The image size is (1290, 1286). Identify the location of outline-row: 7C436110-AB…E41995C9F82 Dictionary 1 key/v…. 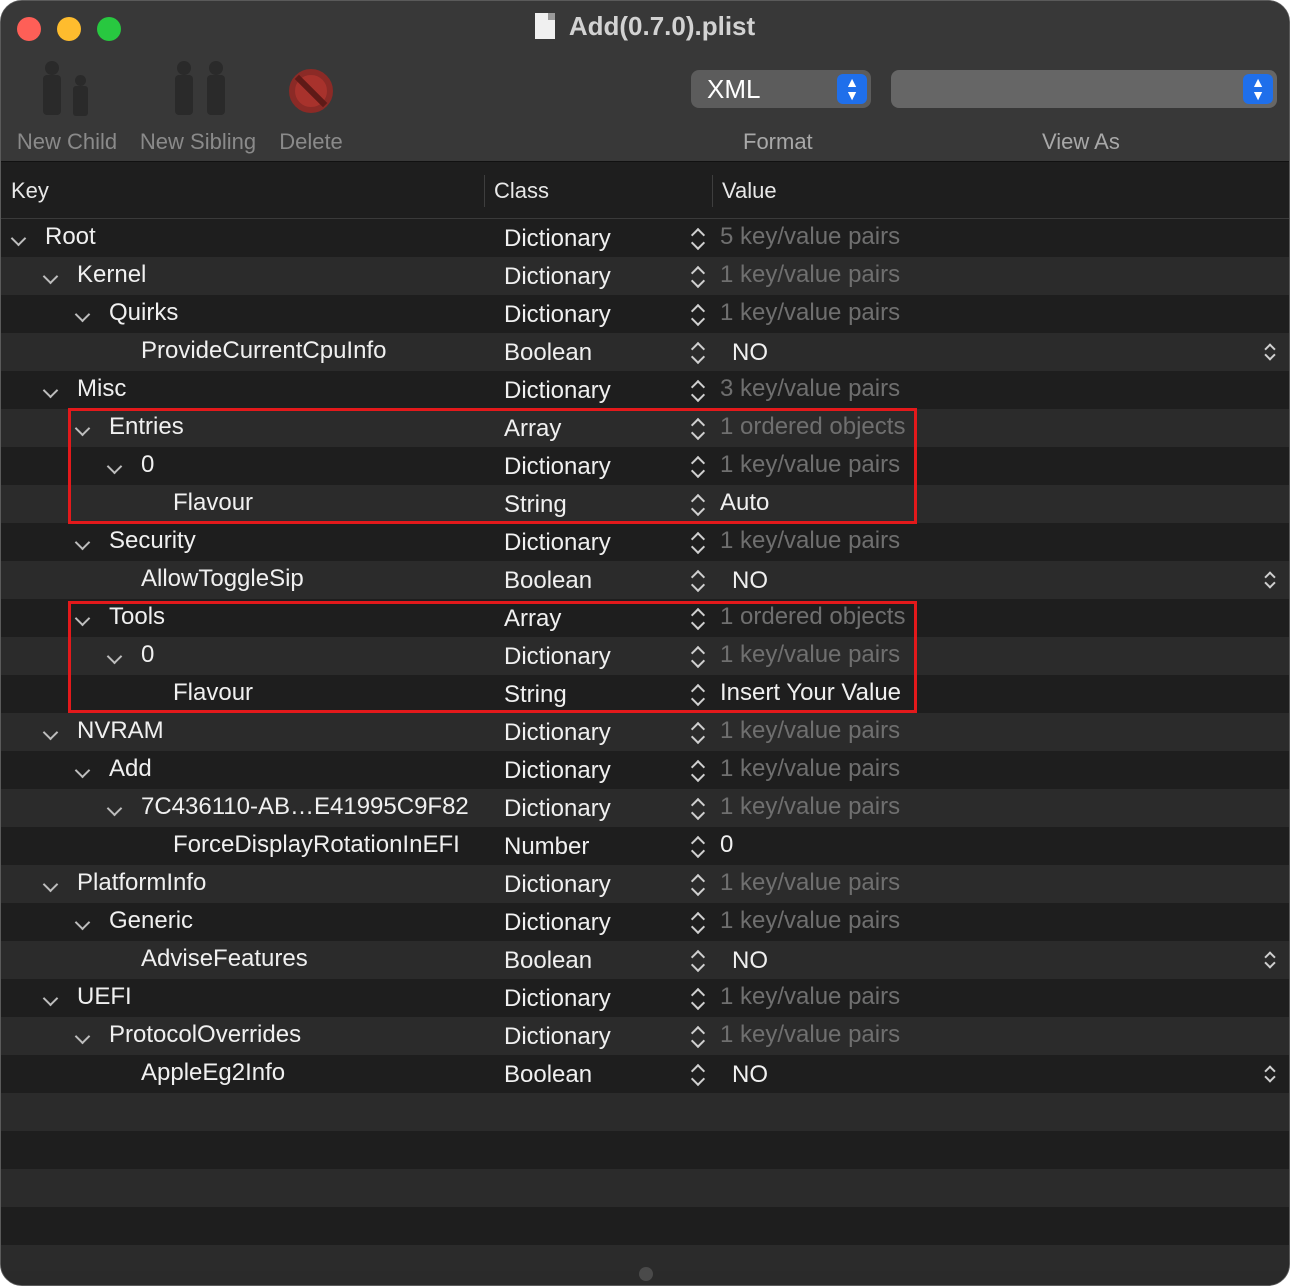
(645, 808).